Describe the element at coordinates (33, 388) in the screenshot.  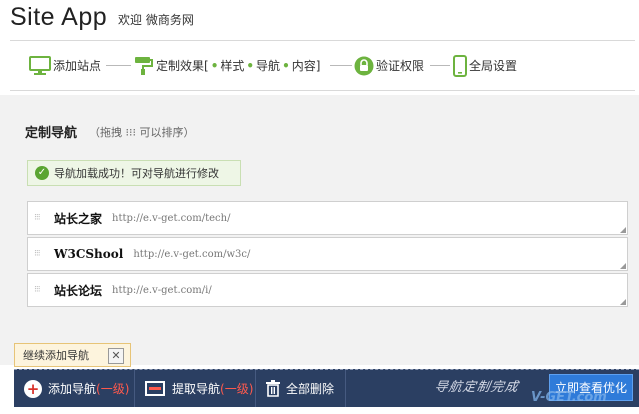
I see `plus-circle-icon: +` at that location.